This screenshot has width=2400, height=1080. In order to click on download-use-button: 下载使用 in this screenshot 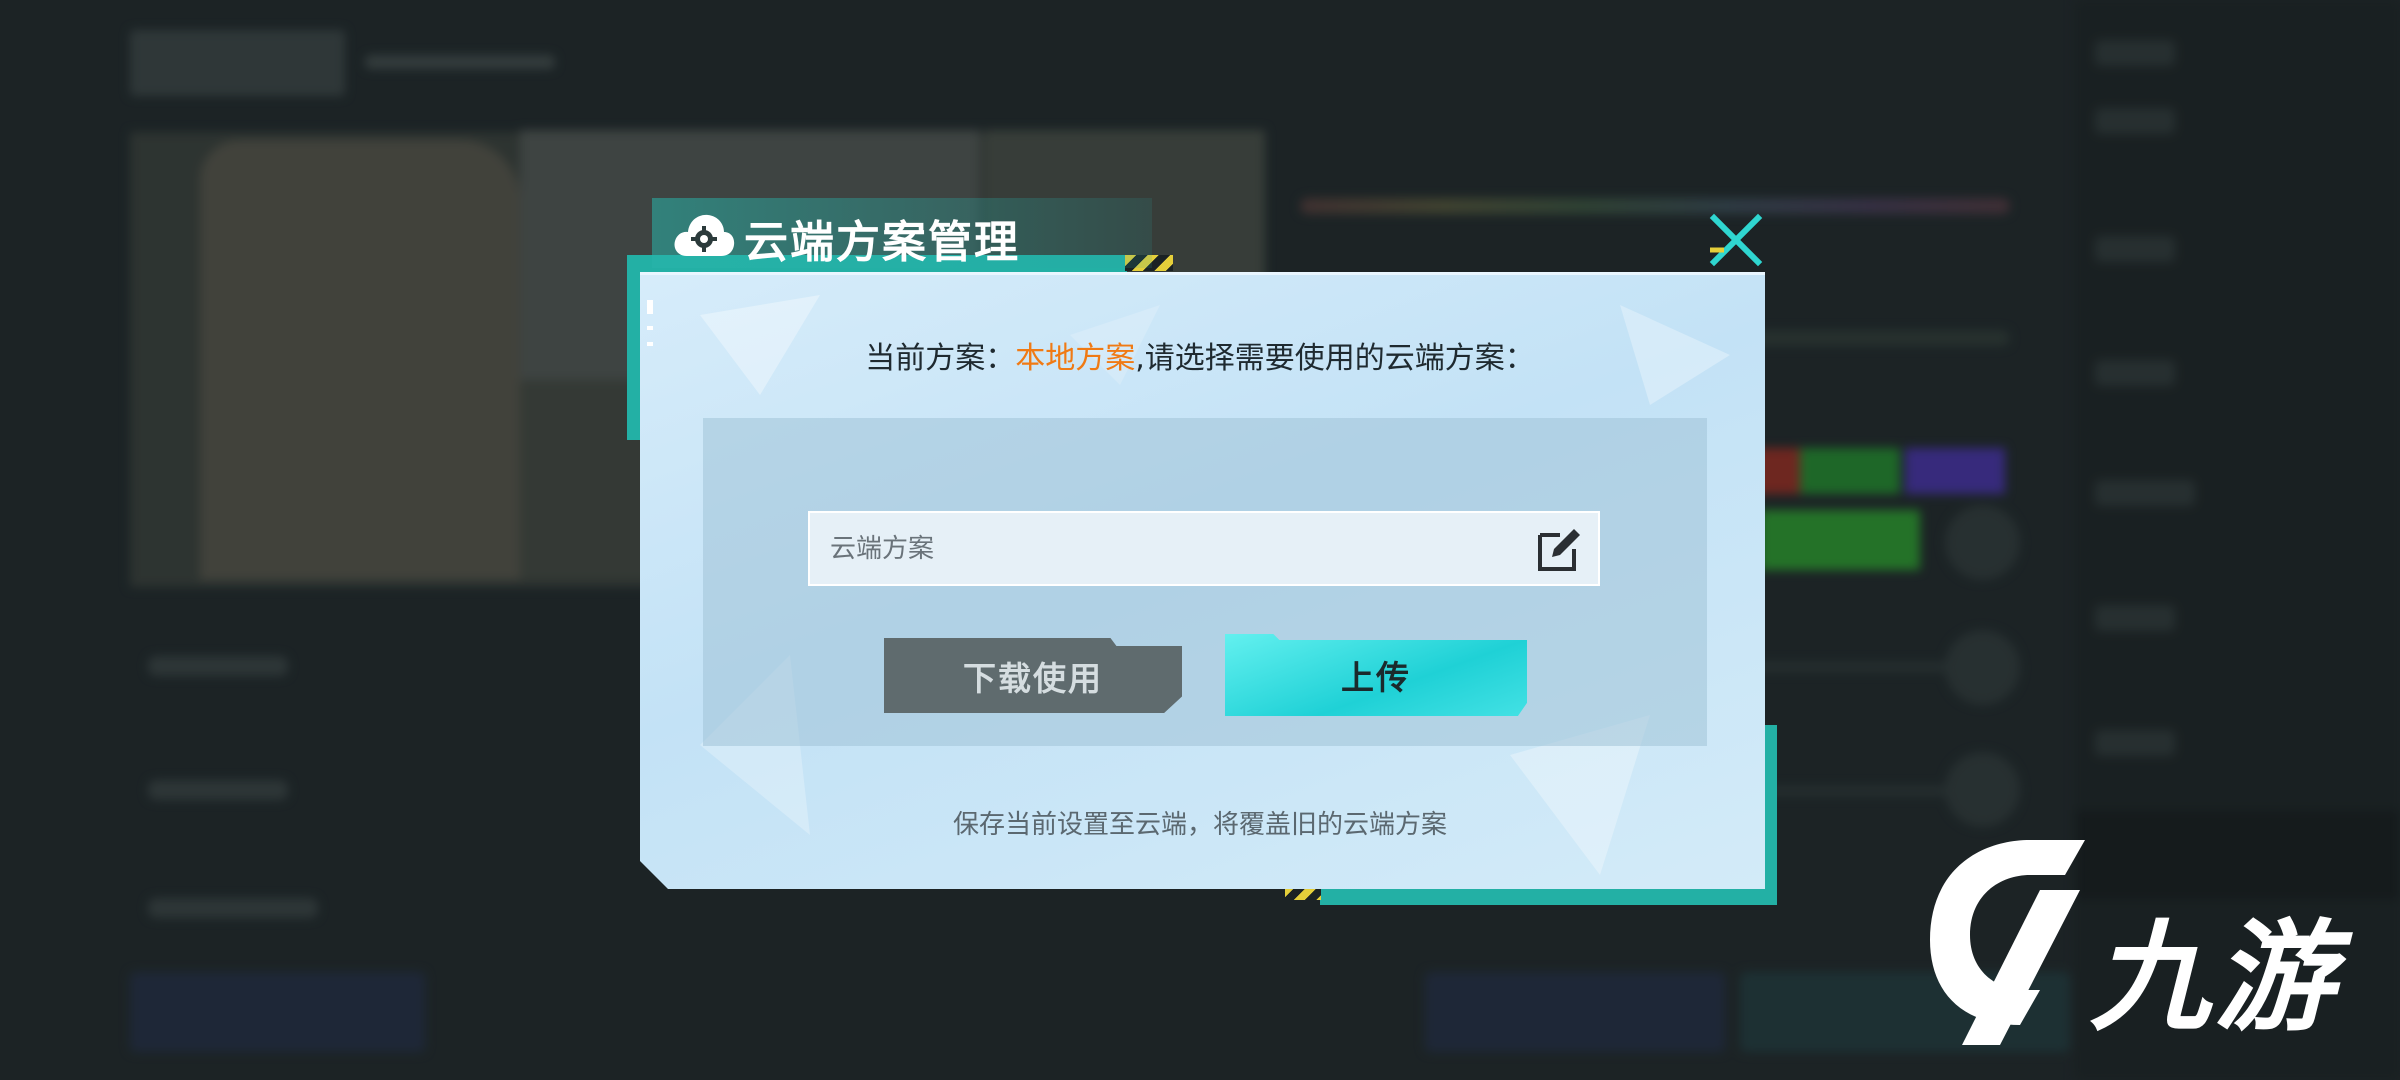, I will do `click(1033, 675)`.